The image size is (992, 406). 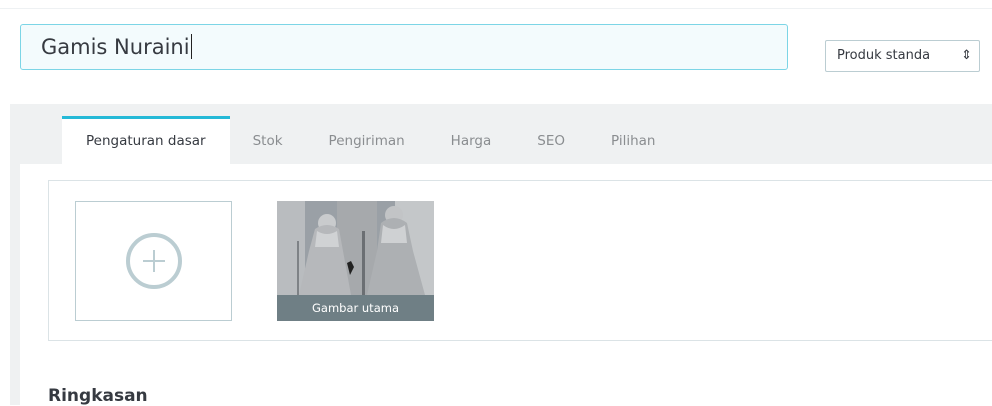 I want to click on top-divider, so click(x=496, y=8).